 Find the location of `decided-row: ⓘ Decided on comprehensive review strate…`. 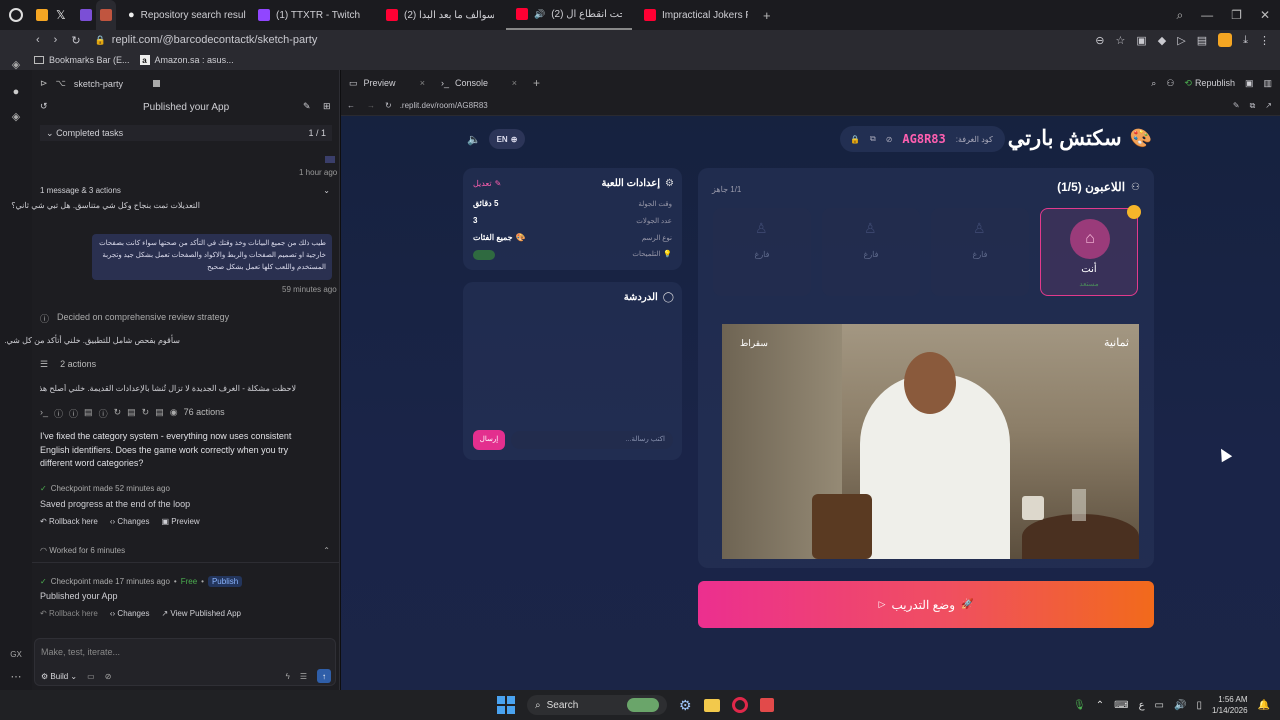

decided-row: ⓘ Decided on comprehensive review strate… is located at coordinates (134, 318).